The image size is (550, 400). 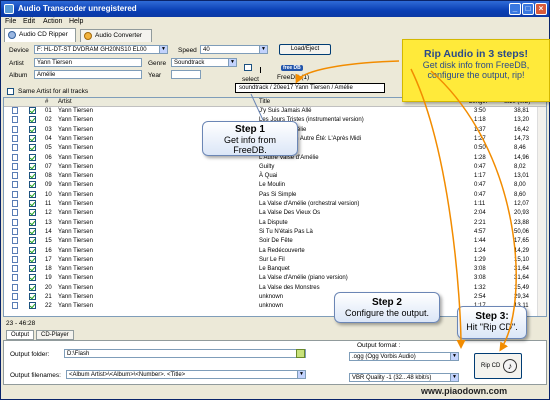 What do you see at coordinates (464, 391) in the screenshot?
I see `watermark: www.piaodown.com` at bounding box center [464, 391].